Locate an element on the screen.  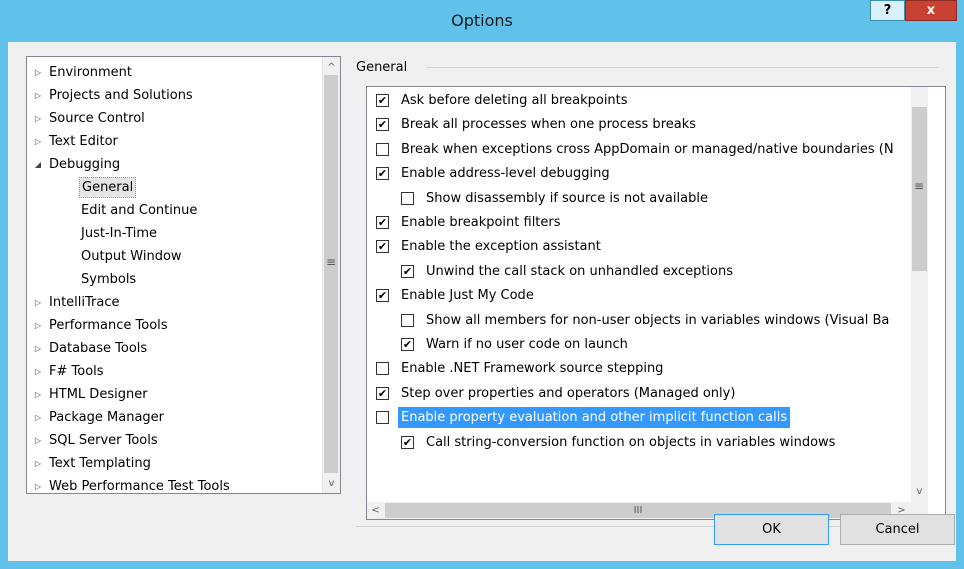
vertical-scroll-thumb: ≡ is located at coordinates (919, 189).